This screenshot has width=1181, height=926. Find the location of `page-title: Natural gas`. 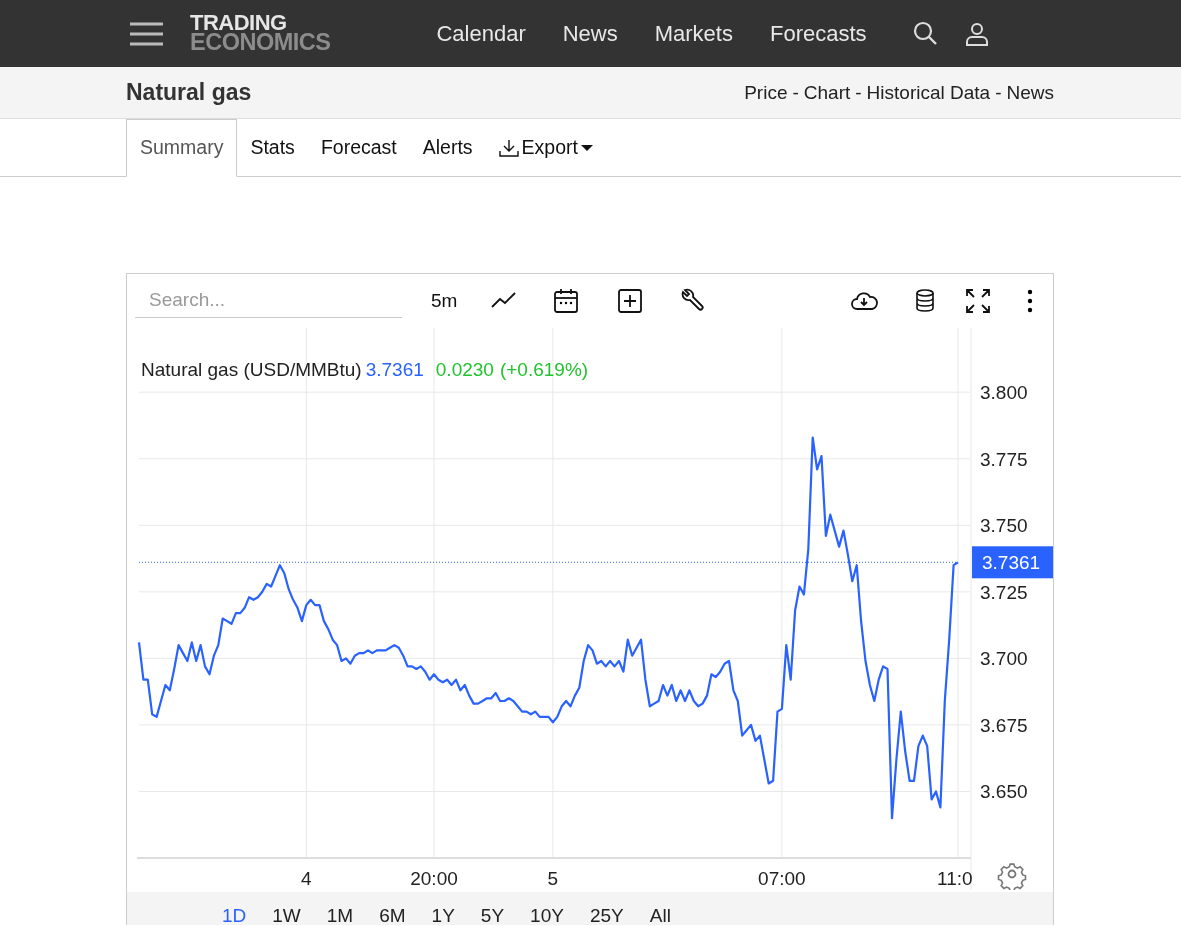

page-title: Natural gas is located at coordinates (189, 93).